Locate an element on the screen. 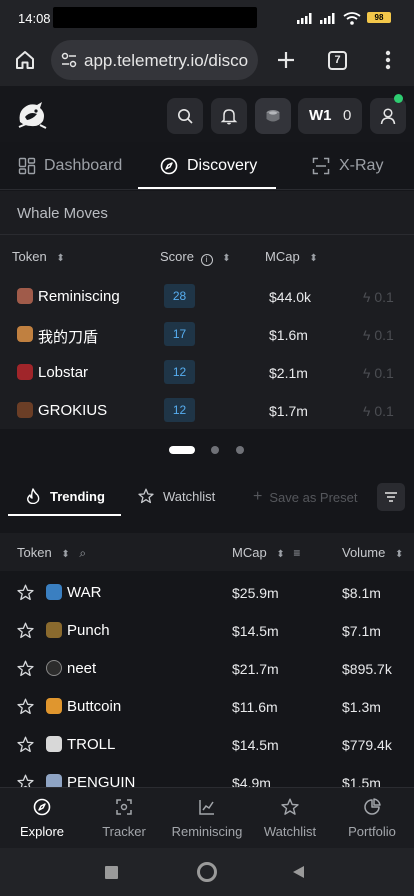 The width and height of the screenshot is (414, 896). list-header-token: Token ⬍ ⌕ is located at coordinates (51, 553).